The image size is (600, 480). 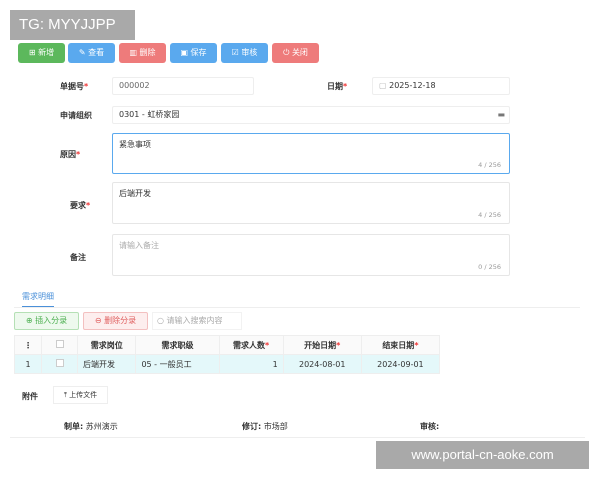 I want to click on search-icon: ○, so click(x=162, y=320).